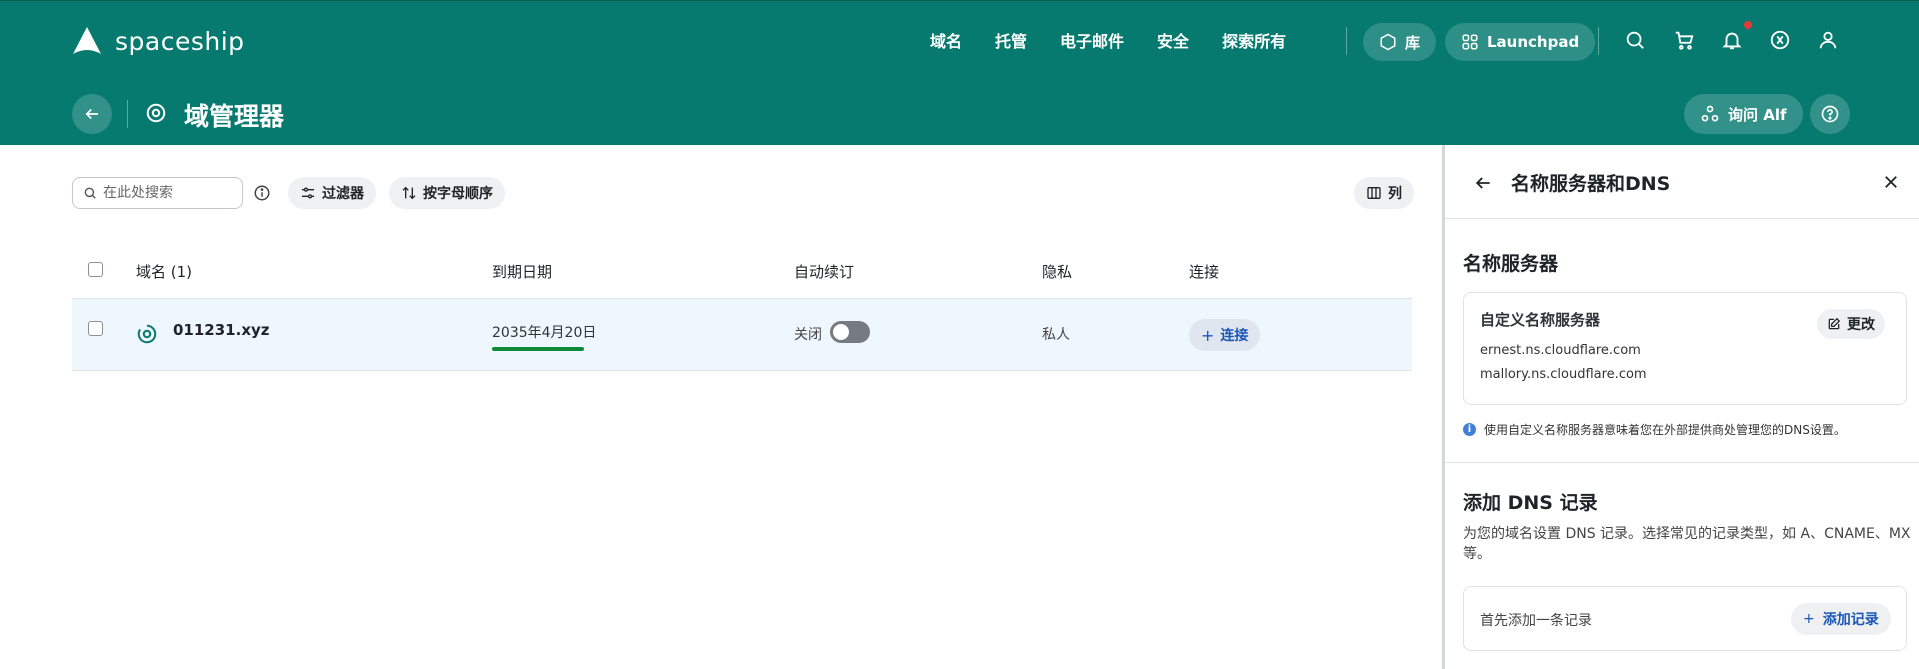  What do you see at coordinates (1682, 182) in the screenshot?
I see `panel-header: 名称服务器和DNS` at bounding box center [1682, 182].